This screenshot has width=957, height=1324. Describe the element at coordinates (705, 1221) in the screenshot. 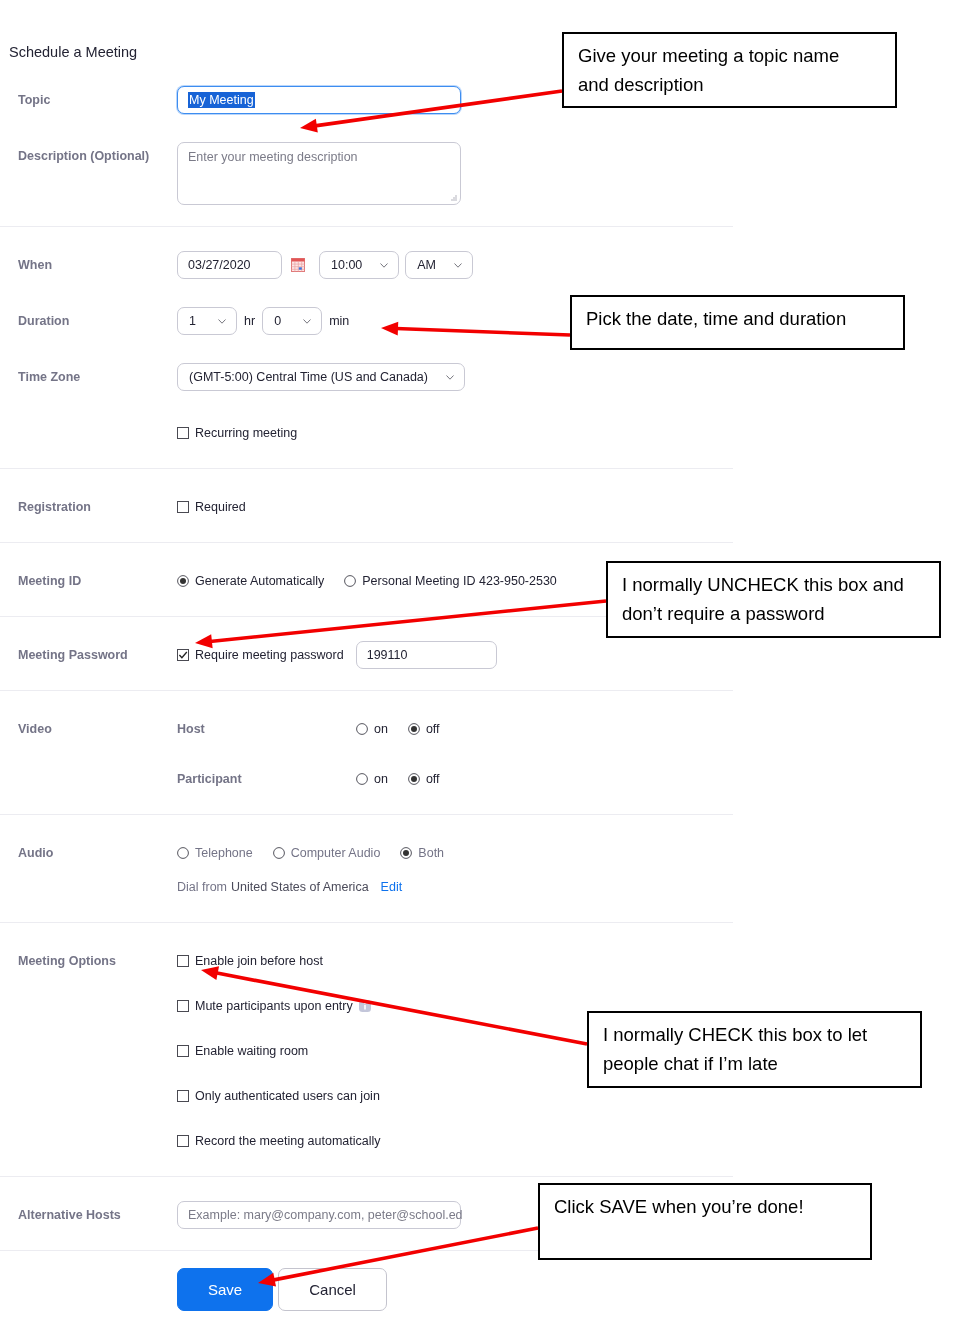

I see `annotation-callout: Click SAVE when you’re done!` at that location.